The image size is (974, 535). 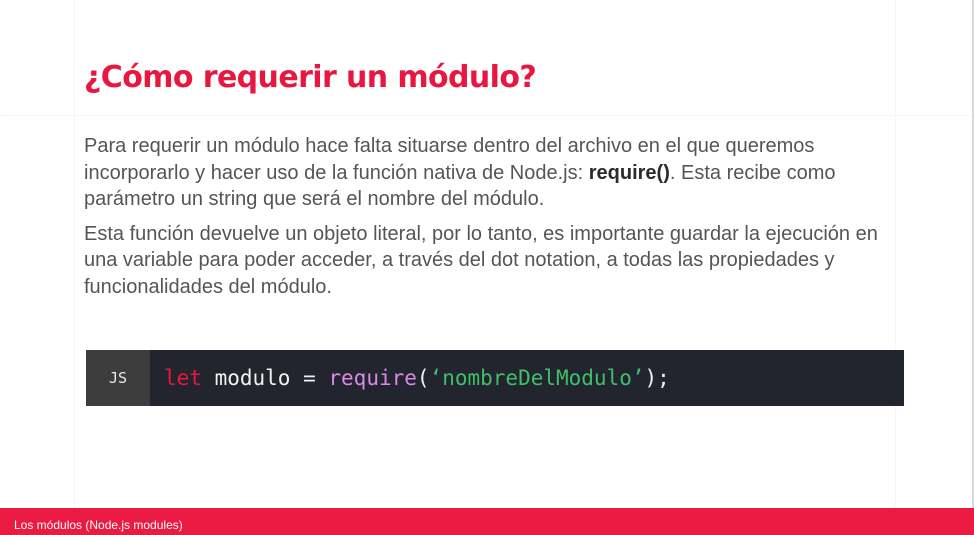 What do you see at coordinates (657, 378) in the screenshot?
I see `code-close: );` at bounding box center [657, 378].